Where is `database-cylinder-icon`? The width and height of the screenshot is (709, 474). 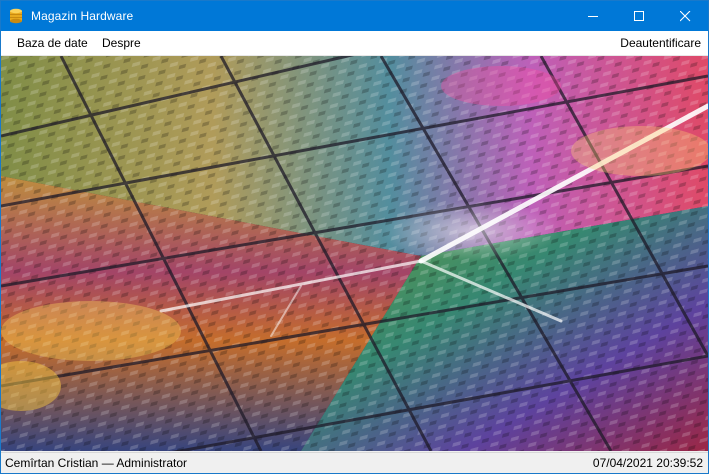
database-cylinder-icon is located at coordinates (16, 16).